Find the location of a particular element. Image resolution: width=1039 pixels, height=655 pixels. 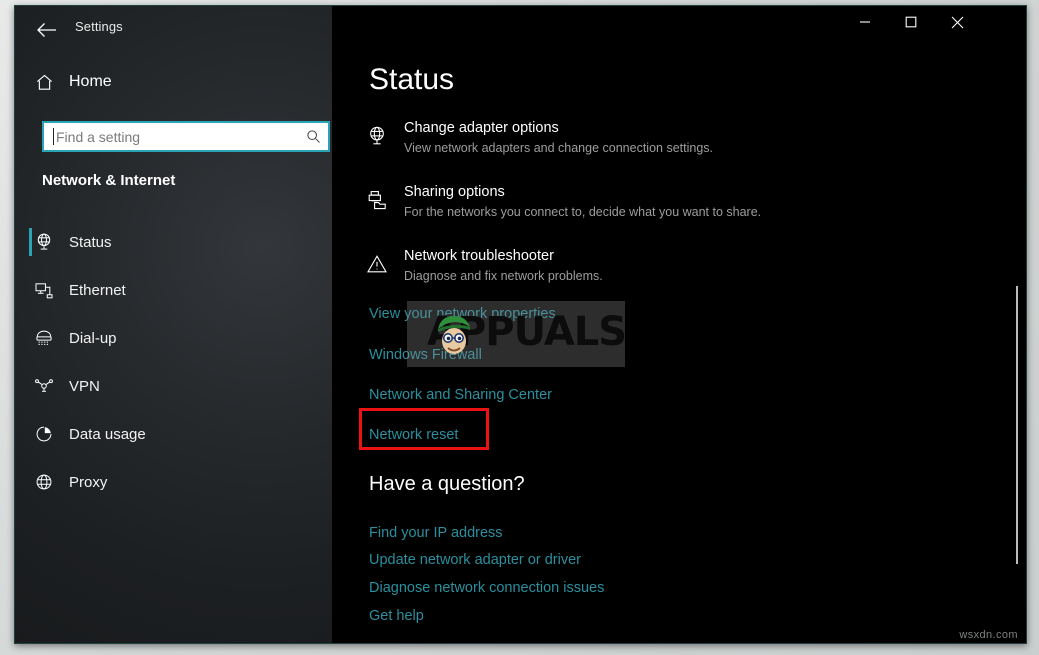

action-title: Network troubleshooter is located at coordinates (479, 256).